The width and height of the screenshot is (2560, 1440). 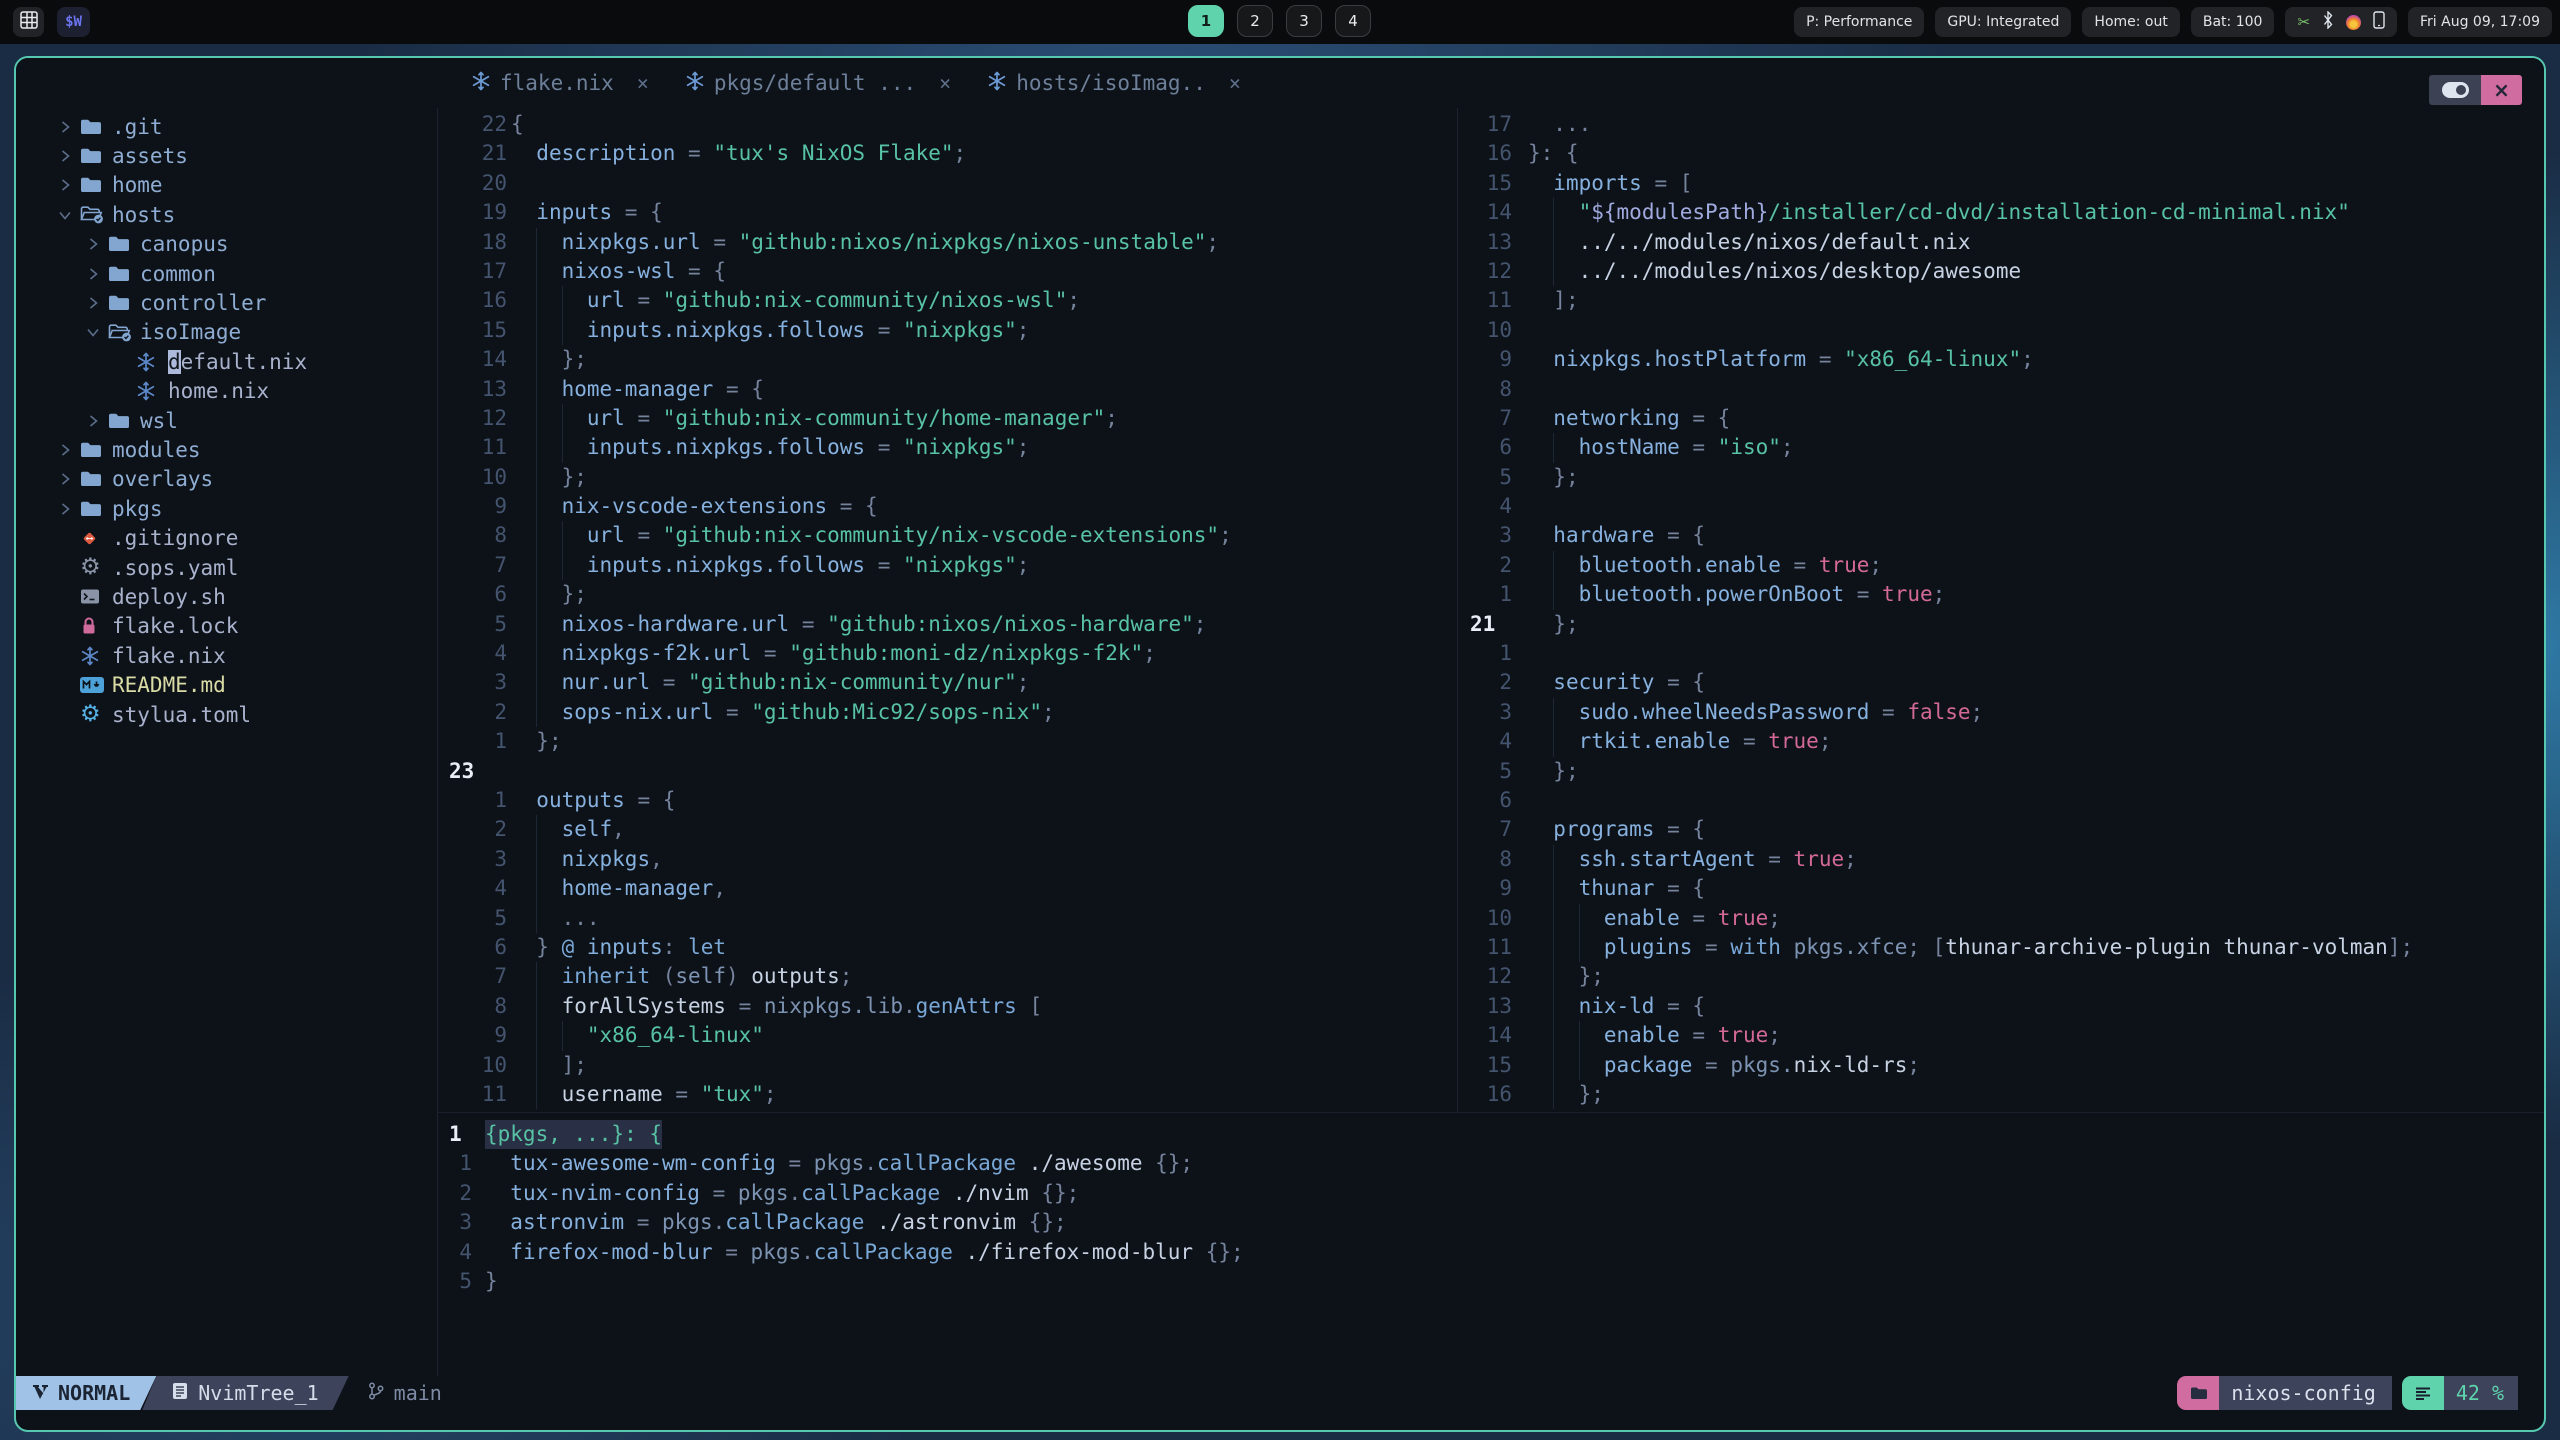 What do you see at coordinates (175, 567) in the screenshot?
I see `tree-item-label: .sops.yaml` at bounding box center [175, 567].